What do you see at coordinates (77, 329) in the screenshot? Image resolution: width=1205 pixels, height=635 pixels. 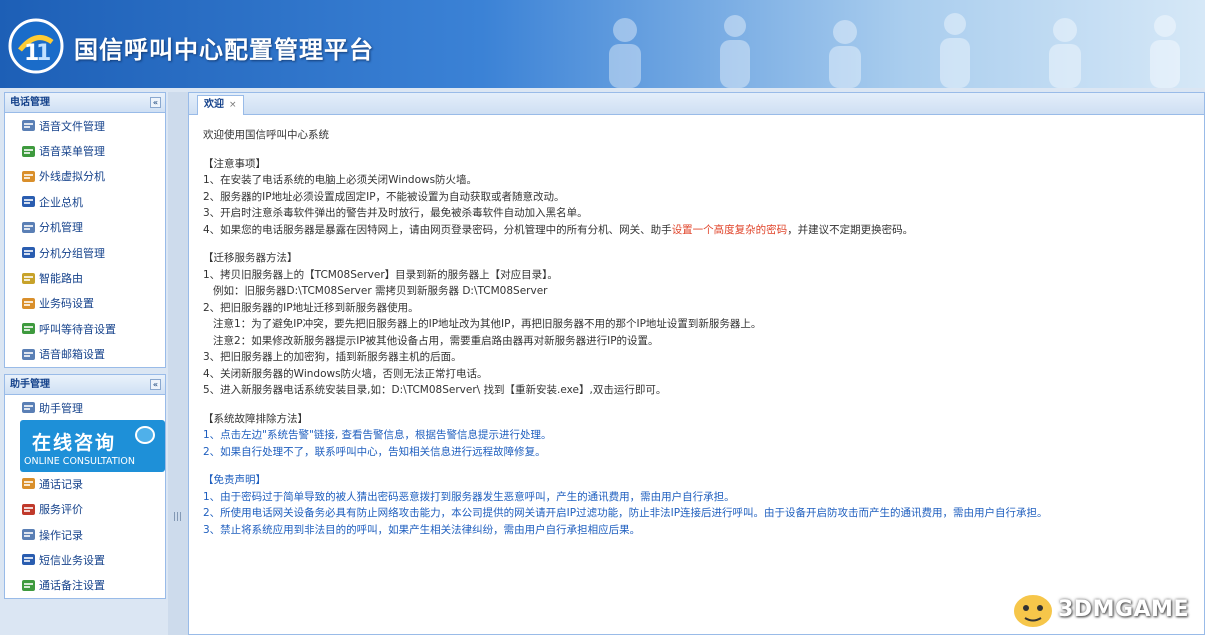 I see `sidebar-item-label: 呼叫等待音设置` at bounding box center [77, 329].